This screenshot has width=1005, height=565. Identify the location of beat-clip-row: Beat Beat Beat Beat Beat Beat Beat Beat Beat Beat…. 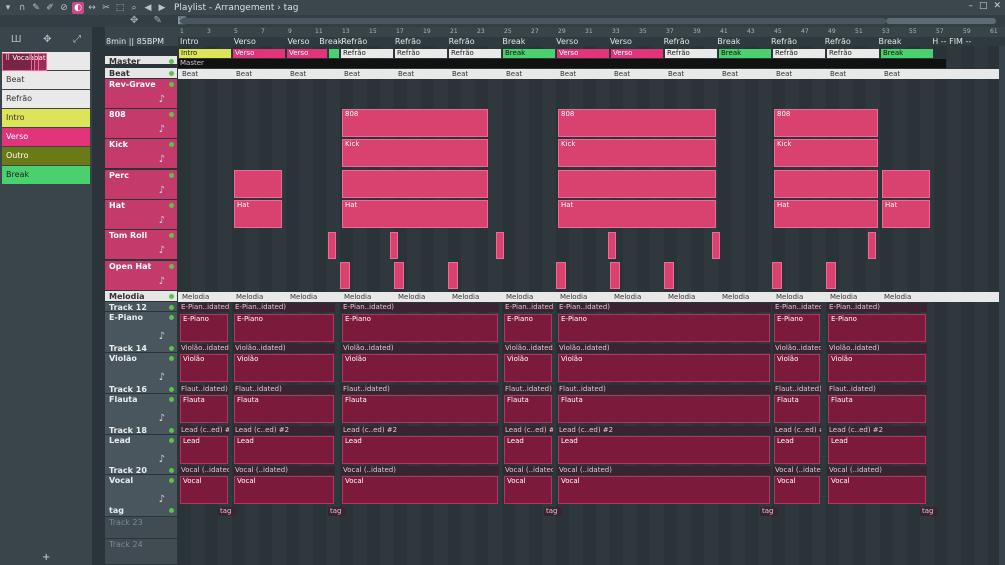
(591, 74).